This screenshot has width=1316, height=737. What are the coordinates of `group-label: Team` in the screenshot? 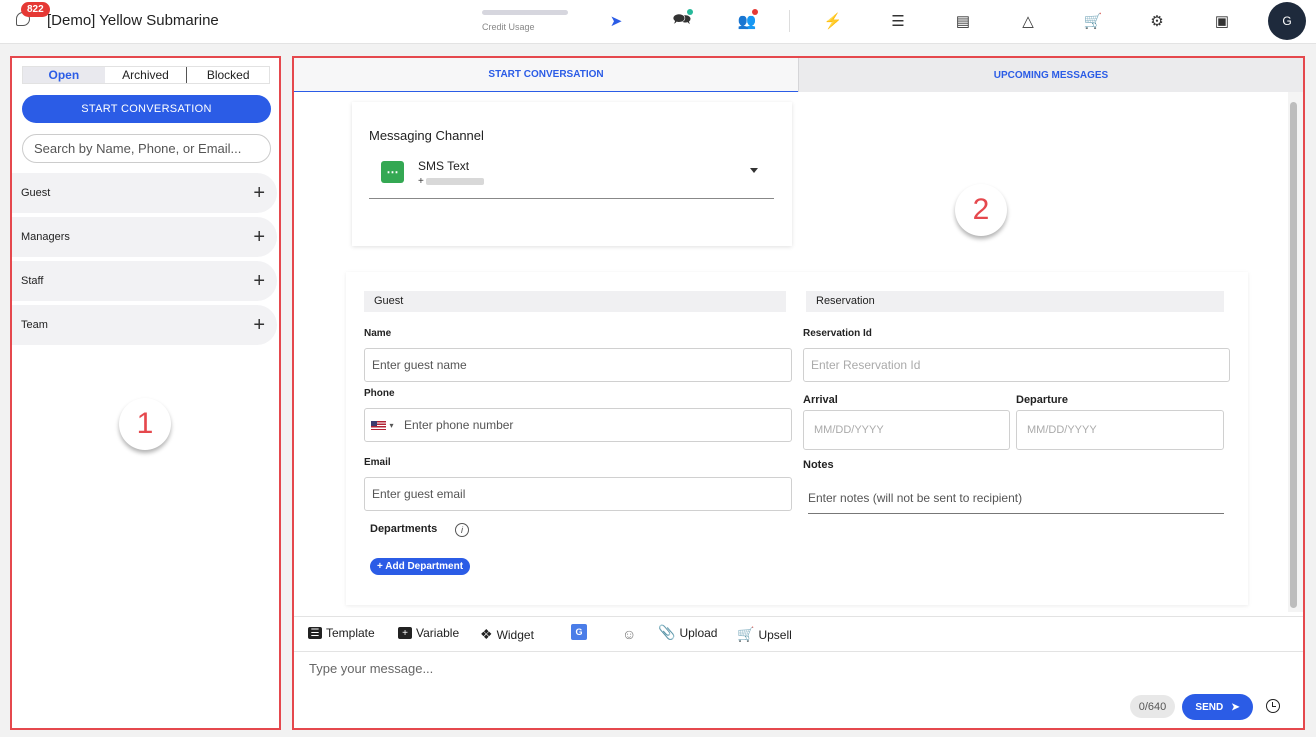 It's located at (34, 325).